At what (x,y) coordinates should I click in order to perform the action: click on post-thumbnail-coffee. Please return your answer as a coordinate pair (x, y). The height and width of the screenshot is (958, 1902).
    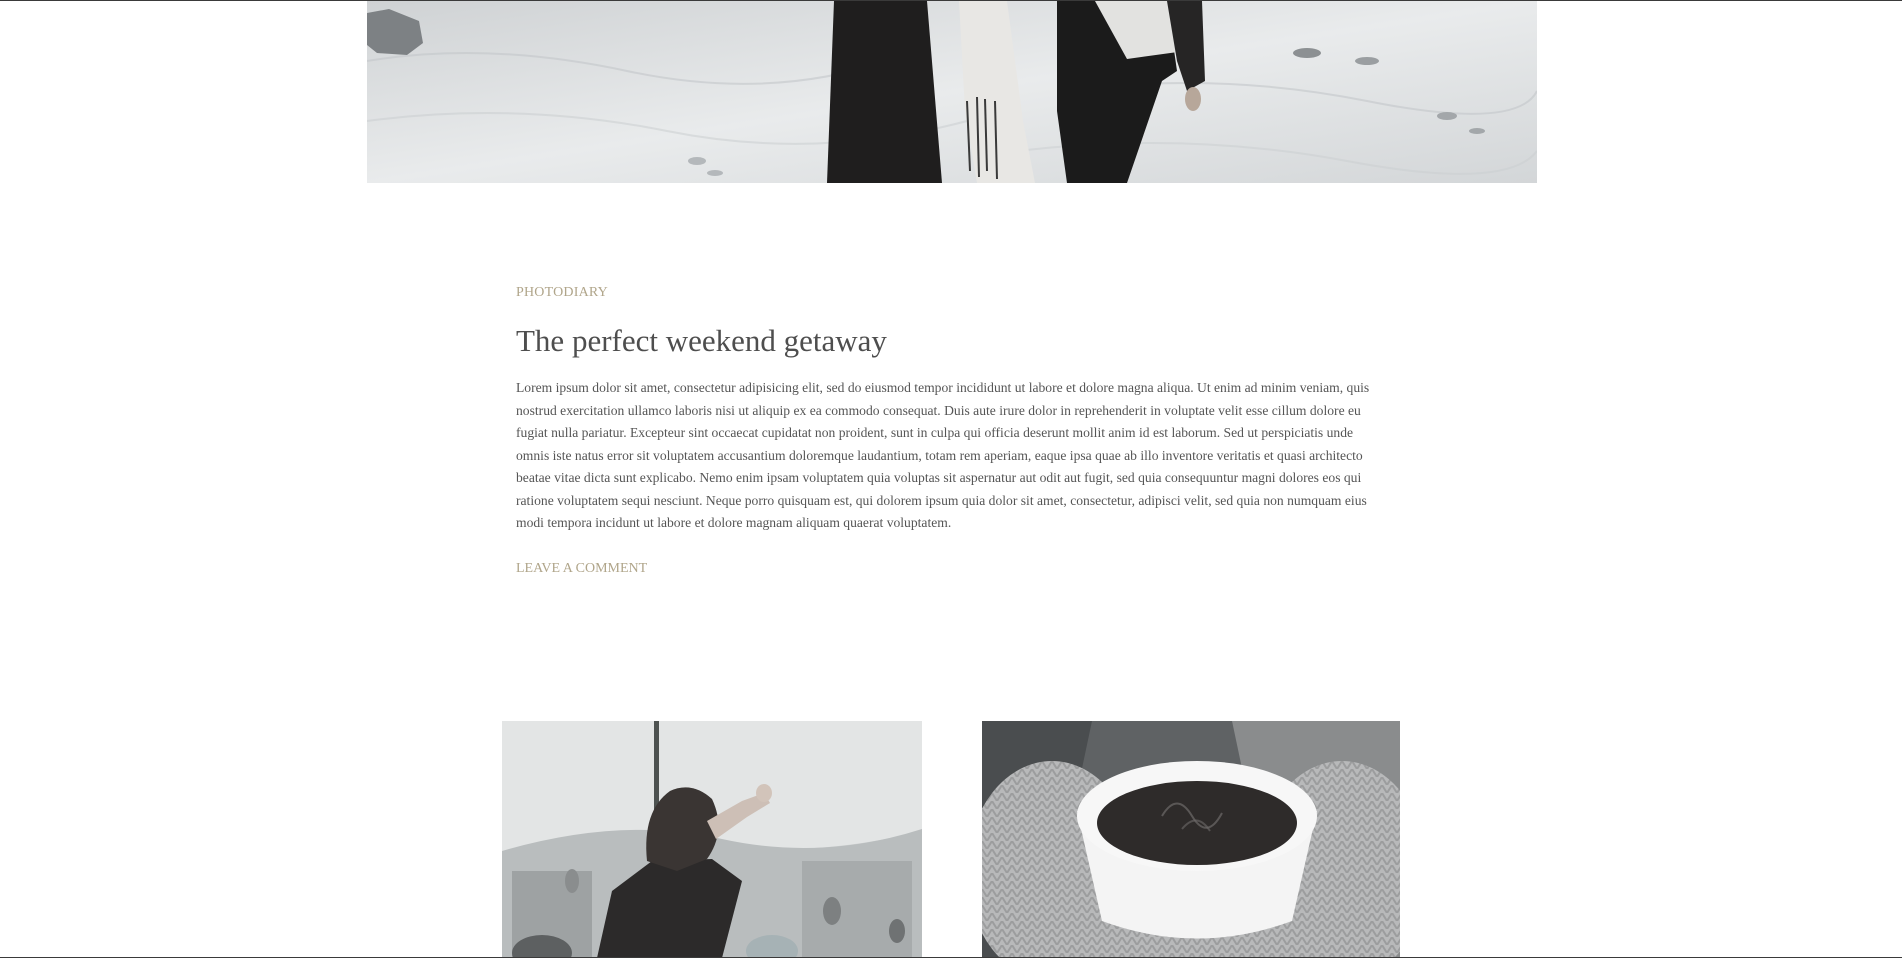
    Looking at the image, I should click on (1191, 839).